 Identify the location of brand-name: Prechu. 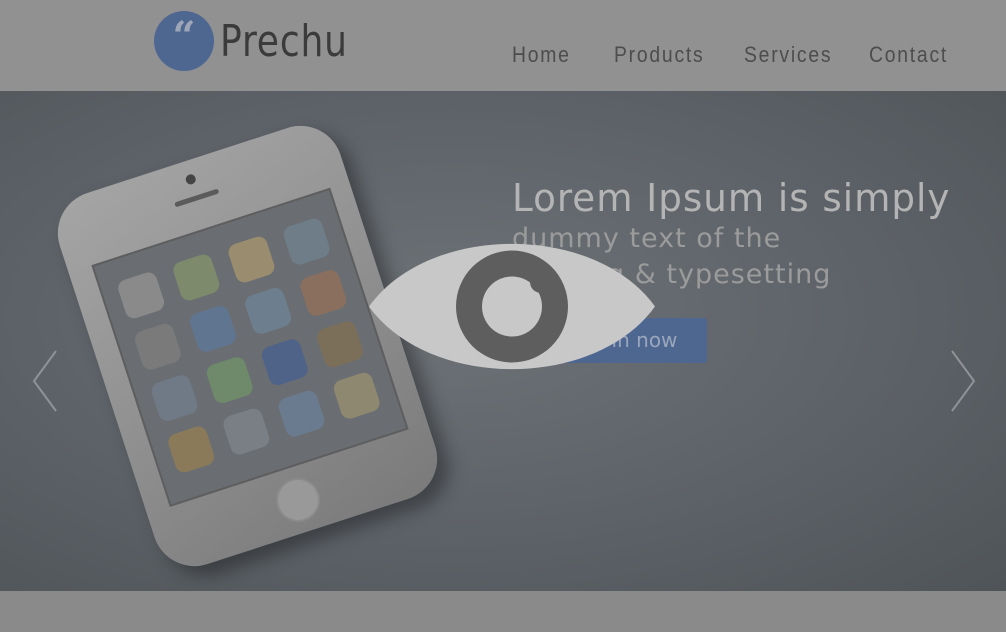
(284, 41).